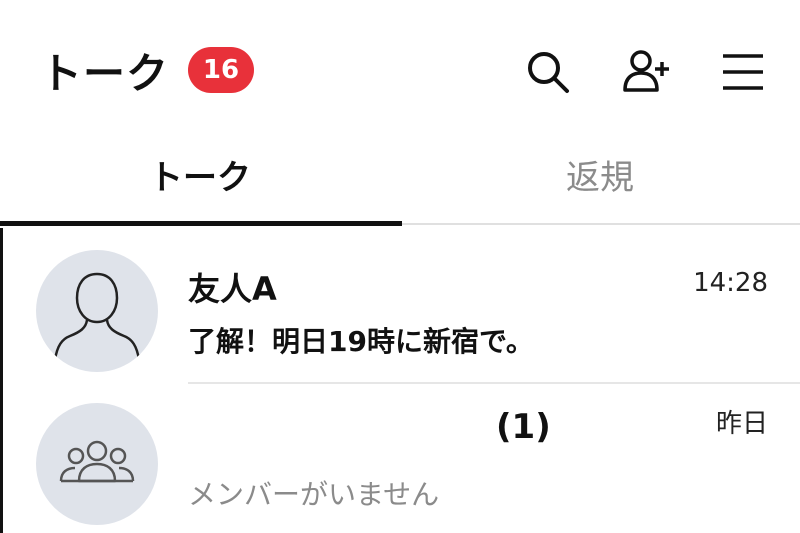 The image size is (800, 533). I want to click on add-friend-button, so click(646, 72).